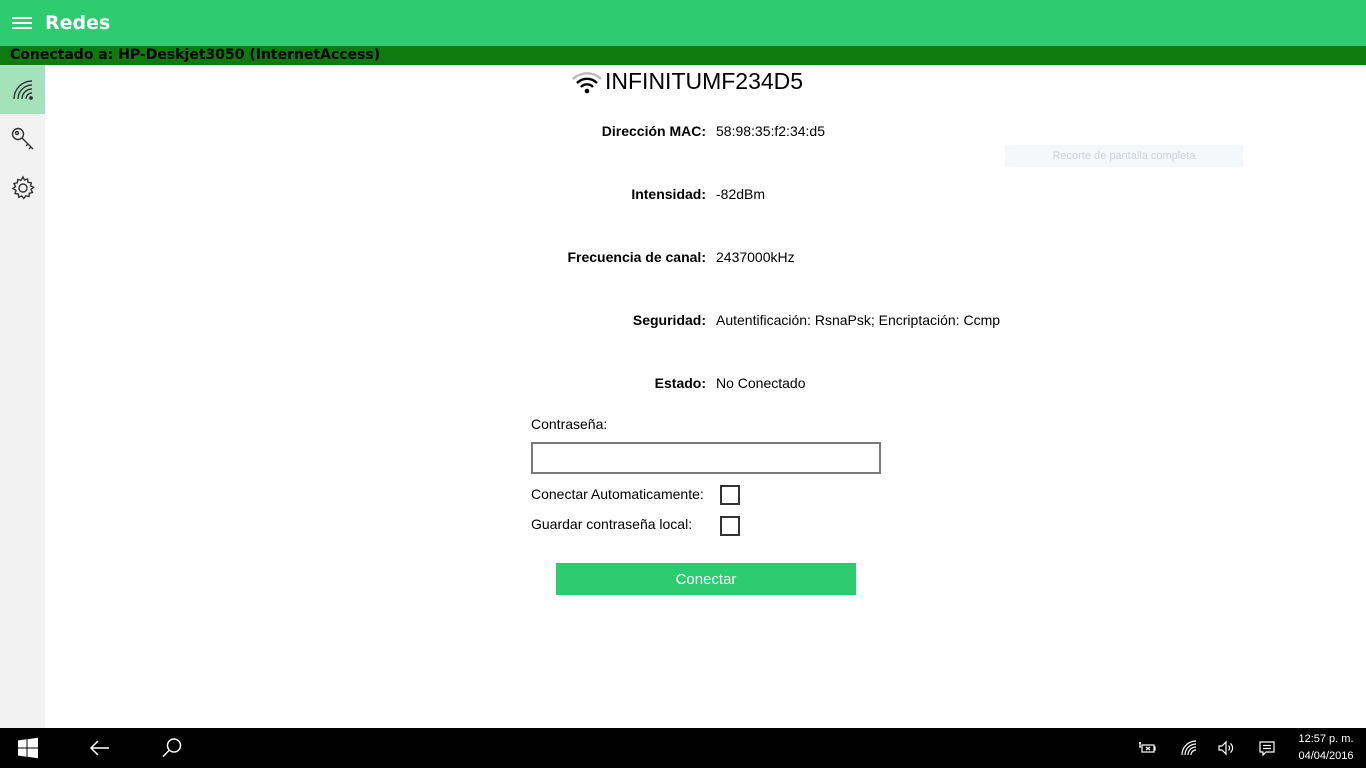  What do you see at coordinates (22, 396) in the screenshot?
I see `navigation-rail` at bounding box center [22, 396].